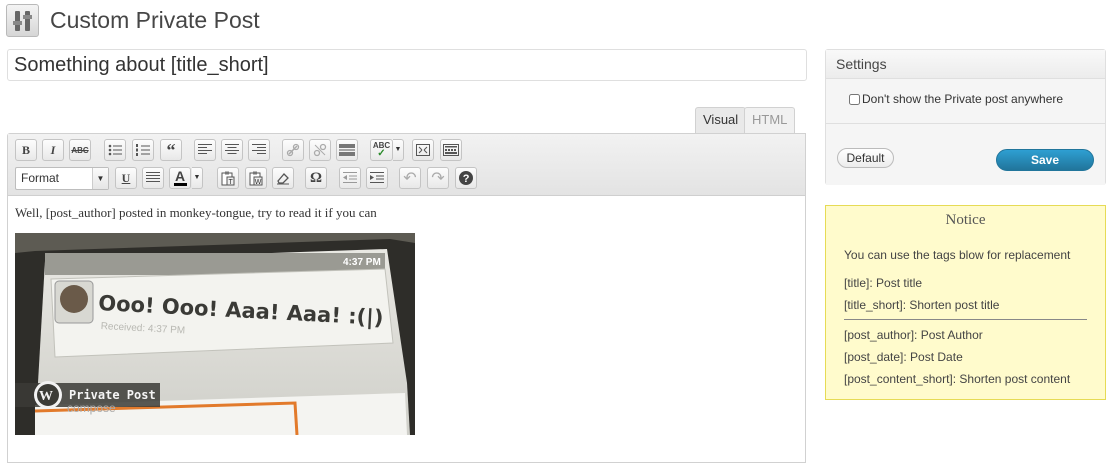 The image size is (1114, 463). I want to click on hide-private-post-label: Don't show the Private post anywhere, so click(963, 99).